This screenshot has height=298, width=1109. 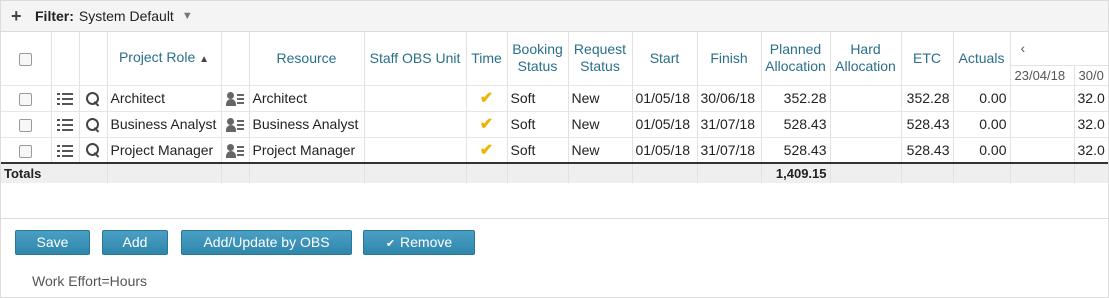 What do you see at coordinates (187, 16) in the screenshot?
I see `filter-dropdown-icon: ▼` at bounding box center [187, 16].